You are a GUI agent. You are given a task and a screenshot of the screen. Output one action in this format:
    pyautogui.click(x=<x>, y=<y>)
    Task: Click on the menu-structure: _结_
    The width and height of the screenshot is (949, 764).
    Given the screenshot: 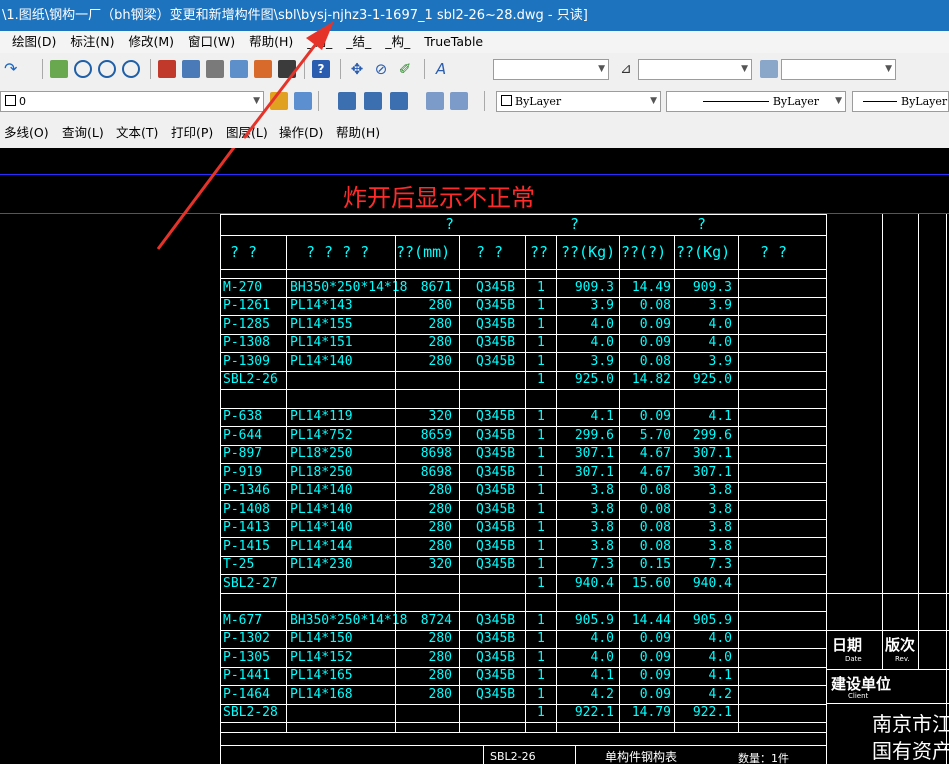 What is the action you would take?
    pyautogui.click(x=358, y=42)
    